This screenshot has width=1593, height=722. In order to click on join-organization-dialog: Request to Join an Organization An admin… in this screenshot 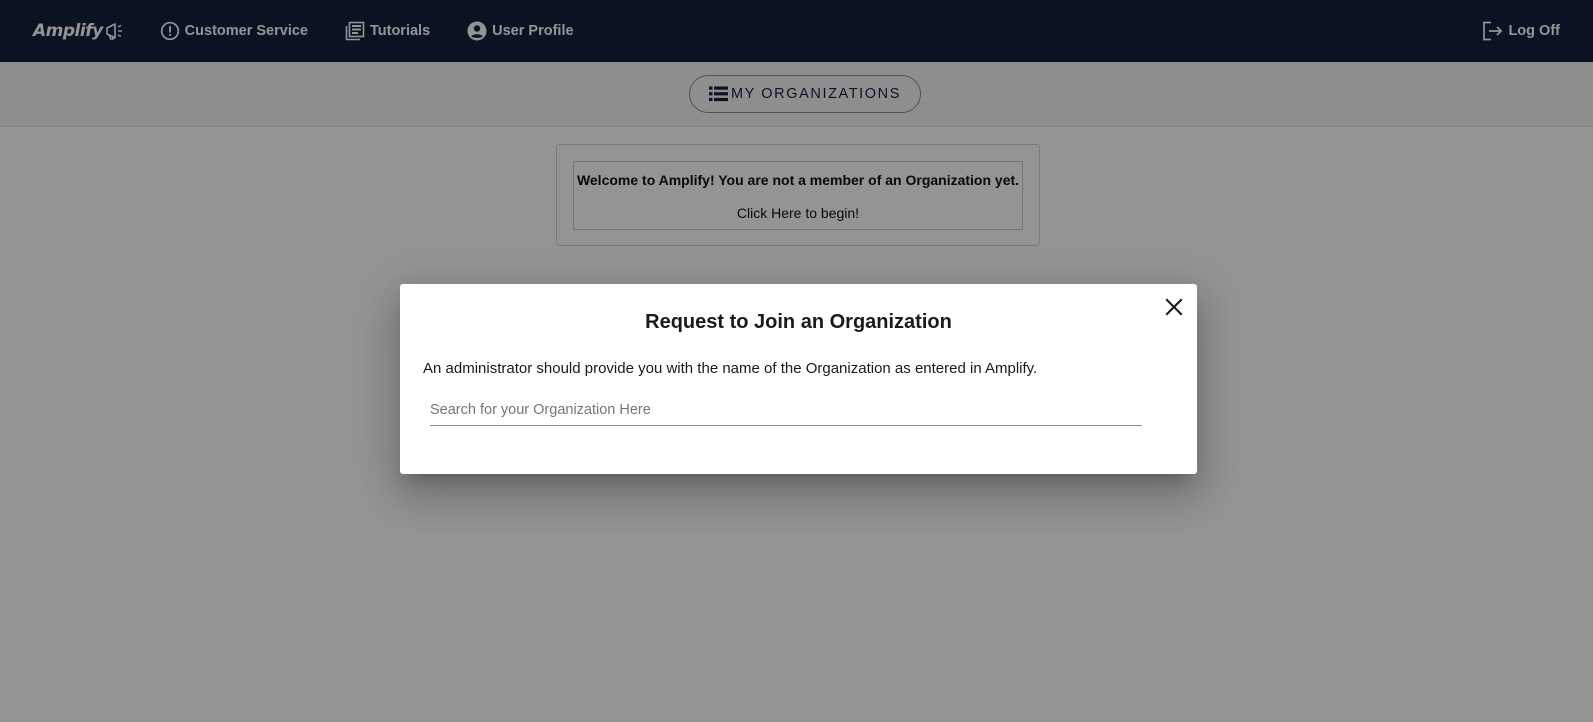, I will do `click(798, 379)`.